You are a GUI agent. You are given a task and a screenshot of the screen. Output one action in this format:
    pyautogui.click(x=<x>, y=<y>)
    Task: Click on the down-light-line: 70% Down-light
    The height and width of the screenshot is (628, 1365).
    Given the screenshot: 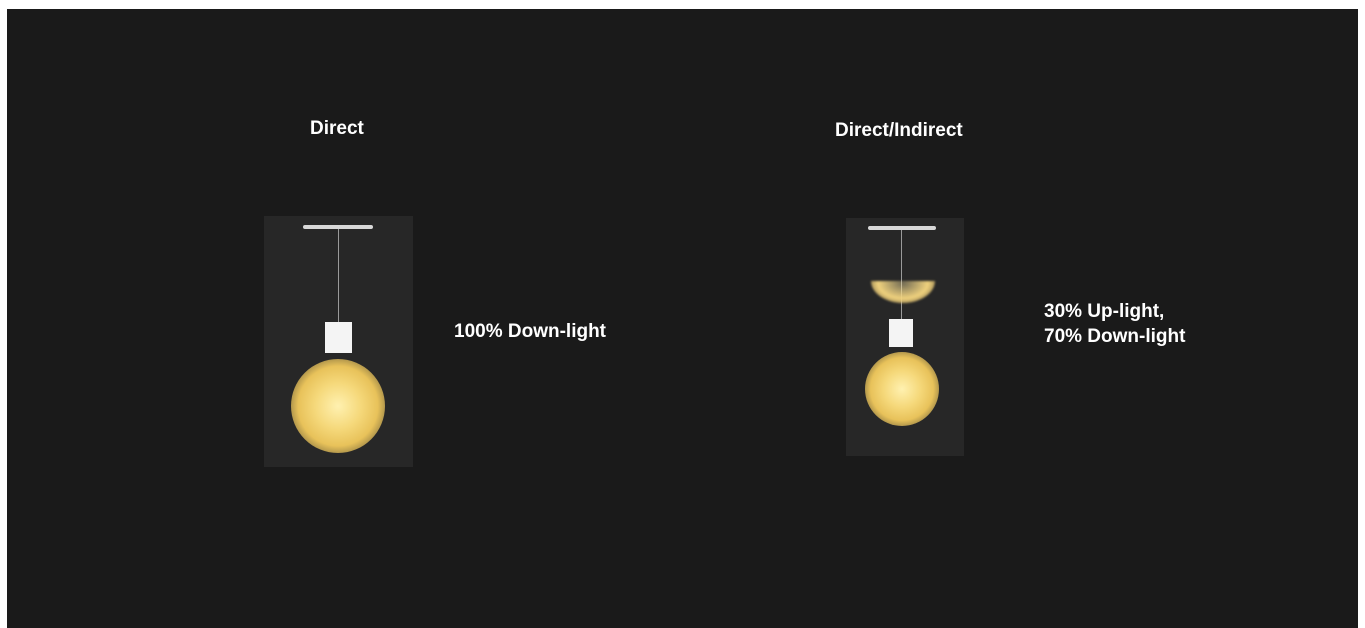 What is the action you would take?
    pyautogui.click(x=1115, y=336)
    